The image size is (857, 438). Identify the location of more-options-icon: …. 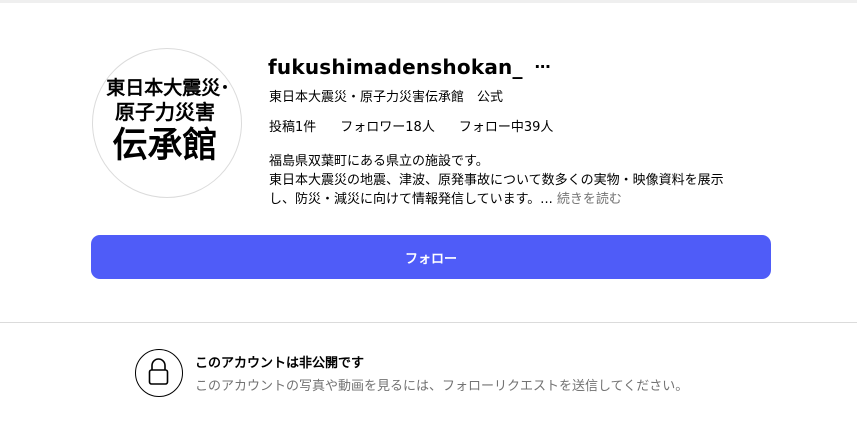
(543, 67).